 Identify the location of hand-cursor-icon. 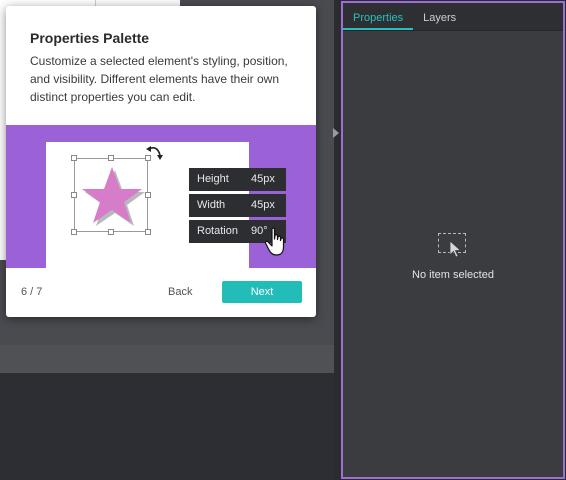
(274, 241).